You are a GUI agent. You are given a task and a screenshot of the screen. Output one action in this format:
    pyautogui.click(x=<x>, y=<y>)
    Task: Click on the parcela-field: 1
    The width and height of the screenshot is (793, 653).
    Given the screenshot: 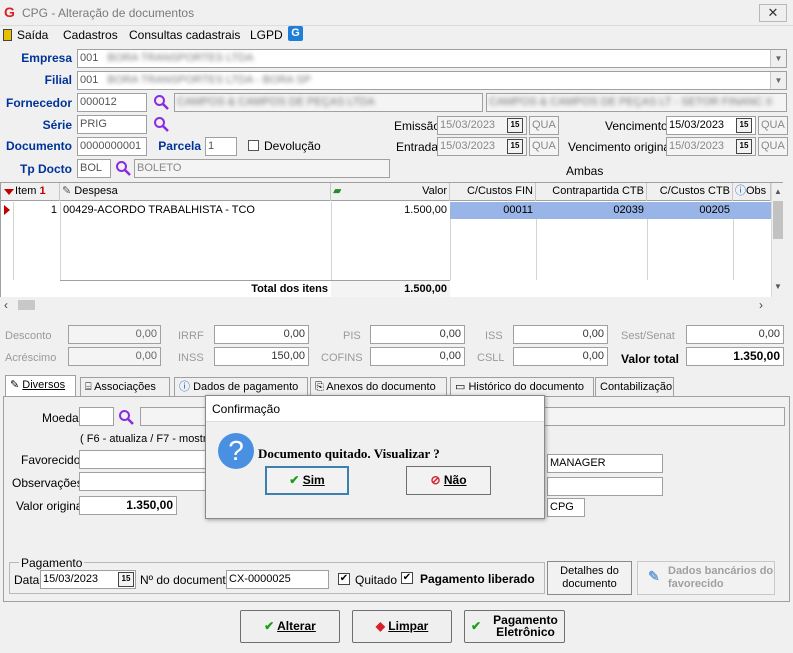 What is the action you would take?
    pyautogui.click(x=221, y=146)
    